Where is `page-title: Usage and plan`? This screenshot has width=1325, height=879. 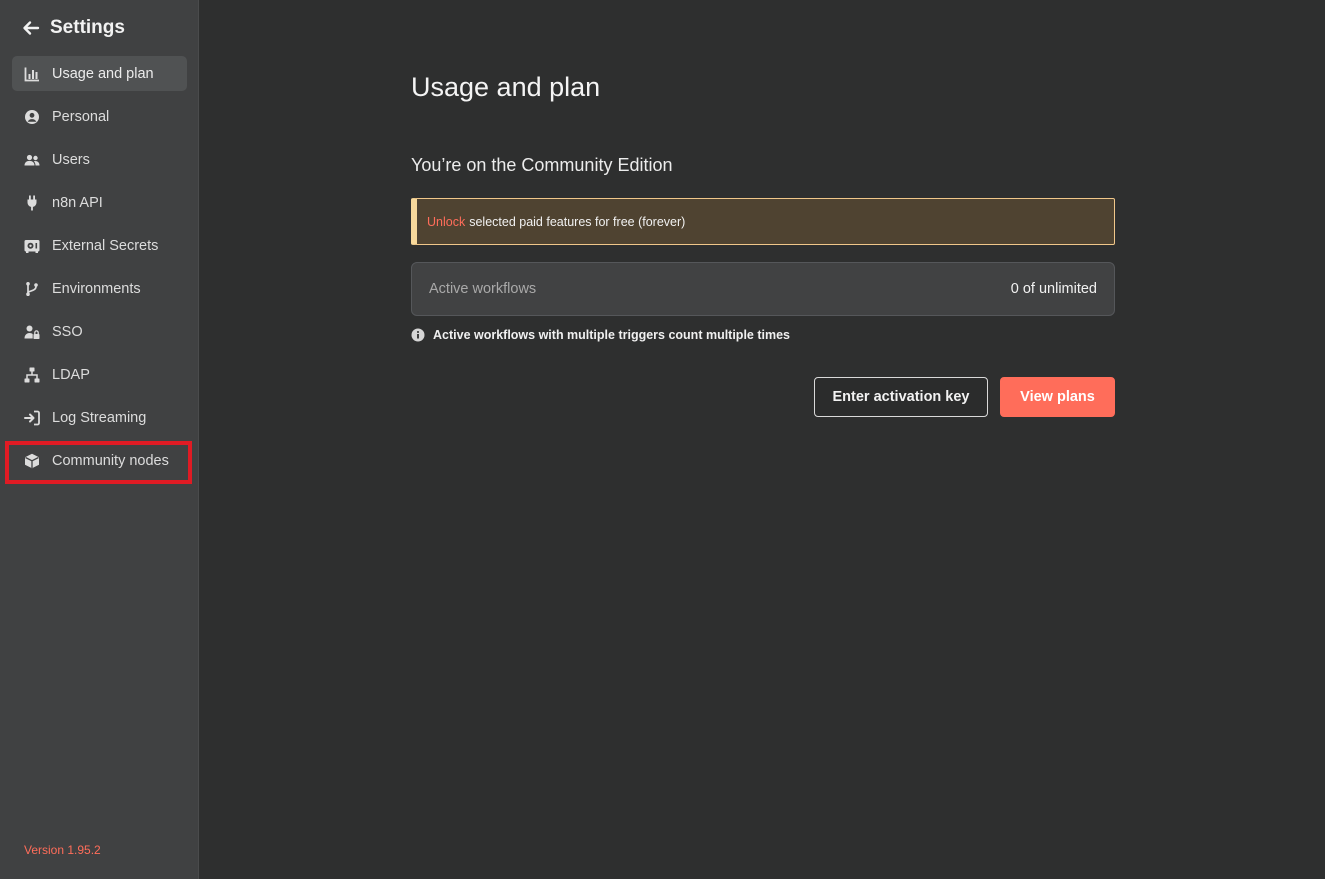
page-title: Usage and plan is located at coordinates (506, 87).